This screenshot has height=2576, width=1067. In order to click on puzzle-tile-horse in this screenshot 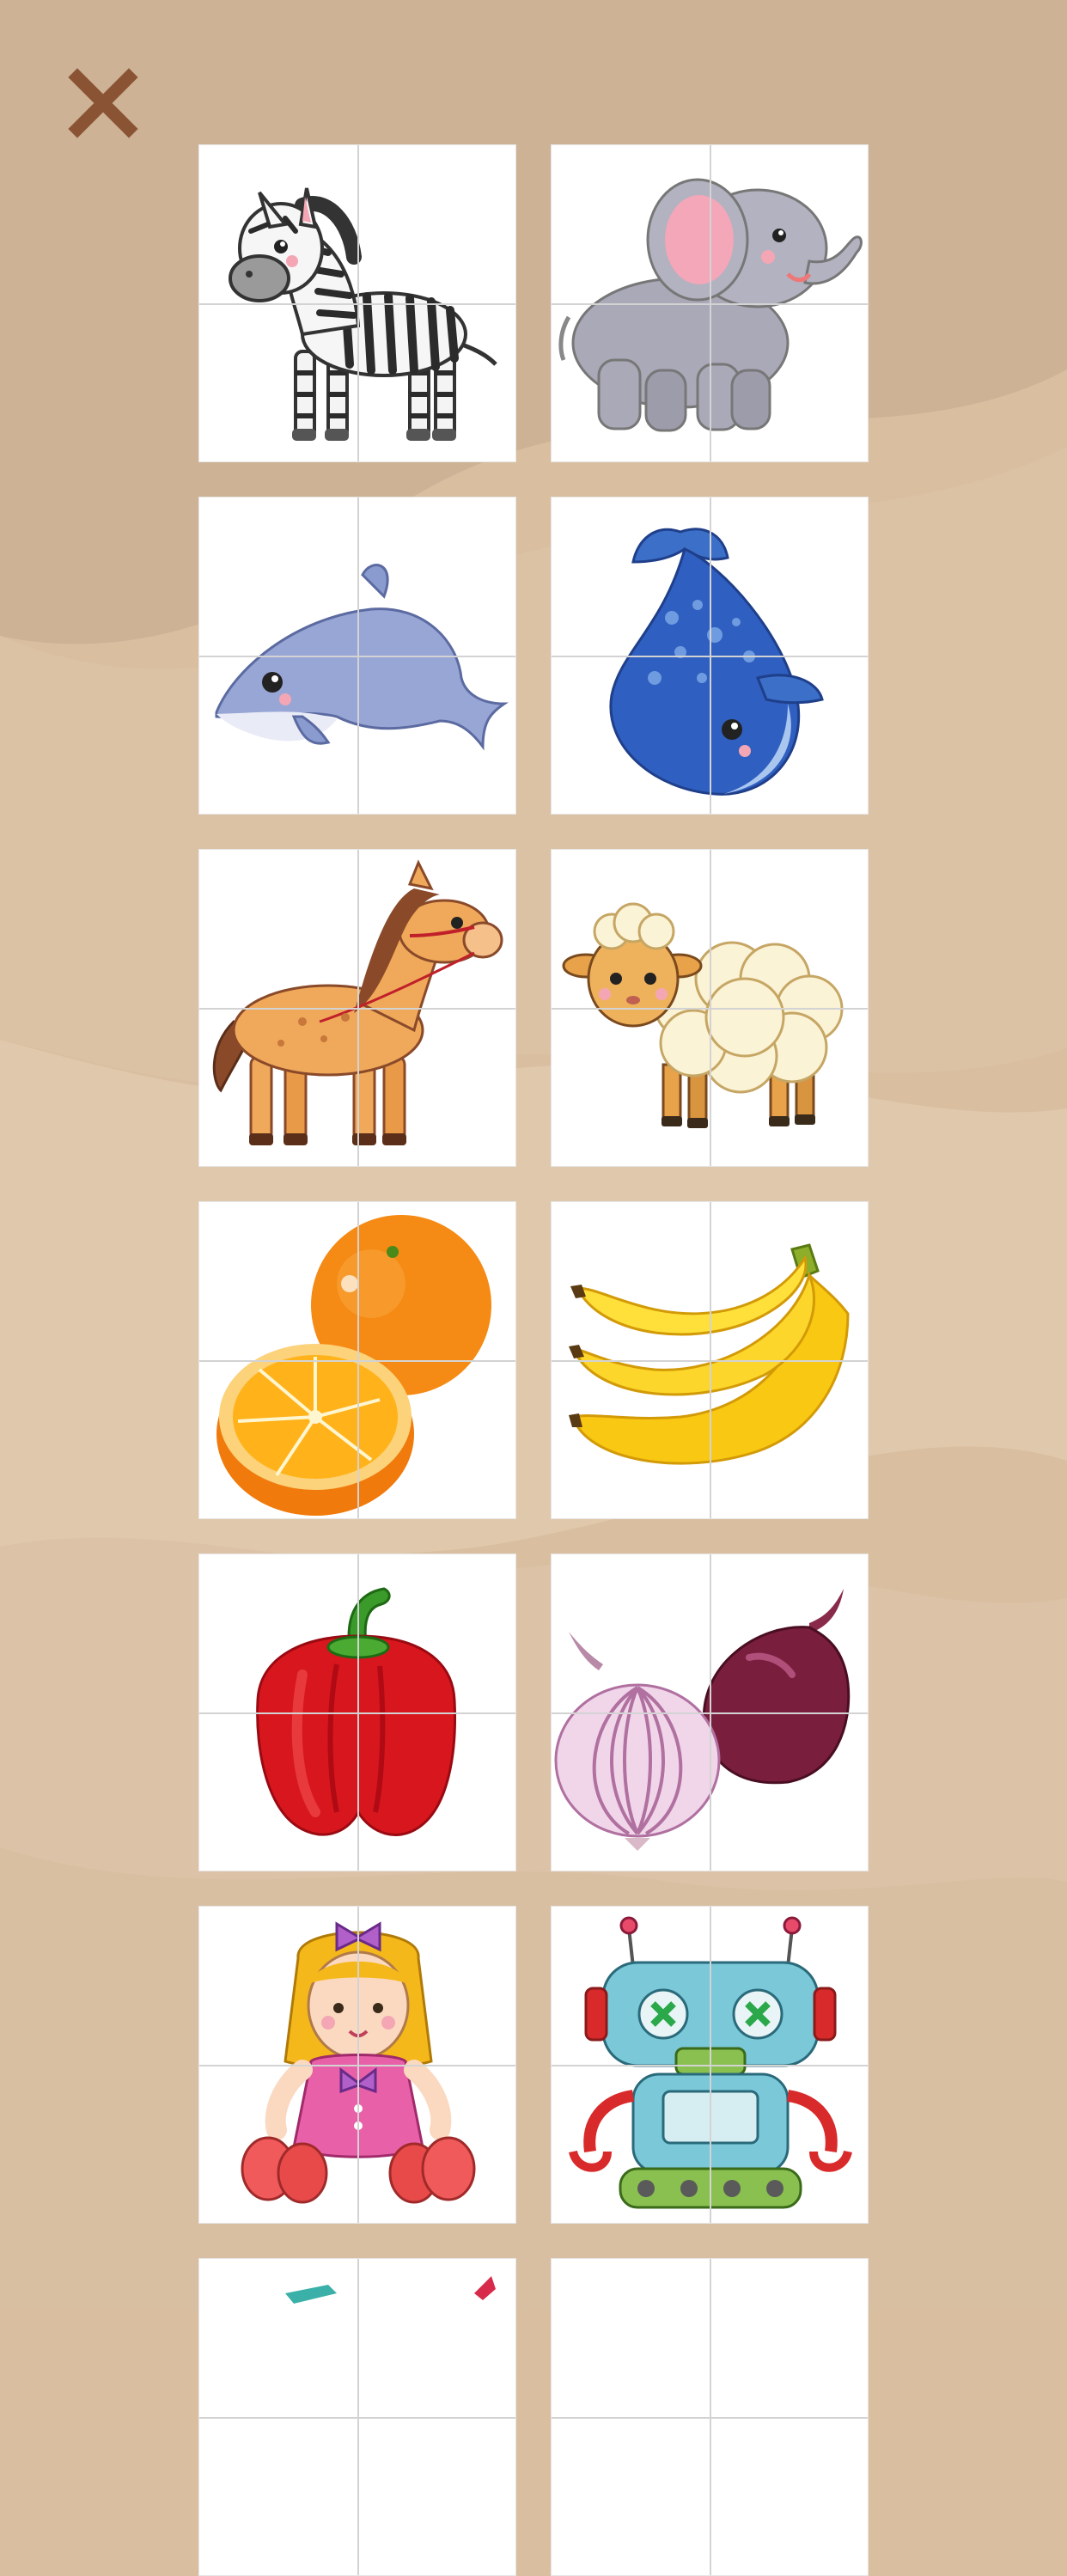, I will do `click(357, 1008)`.